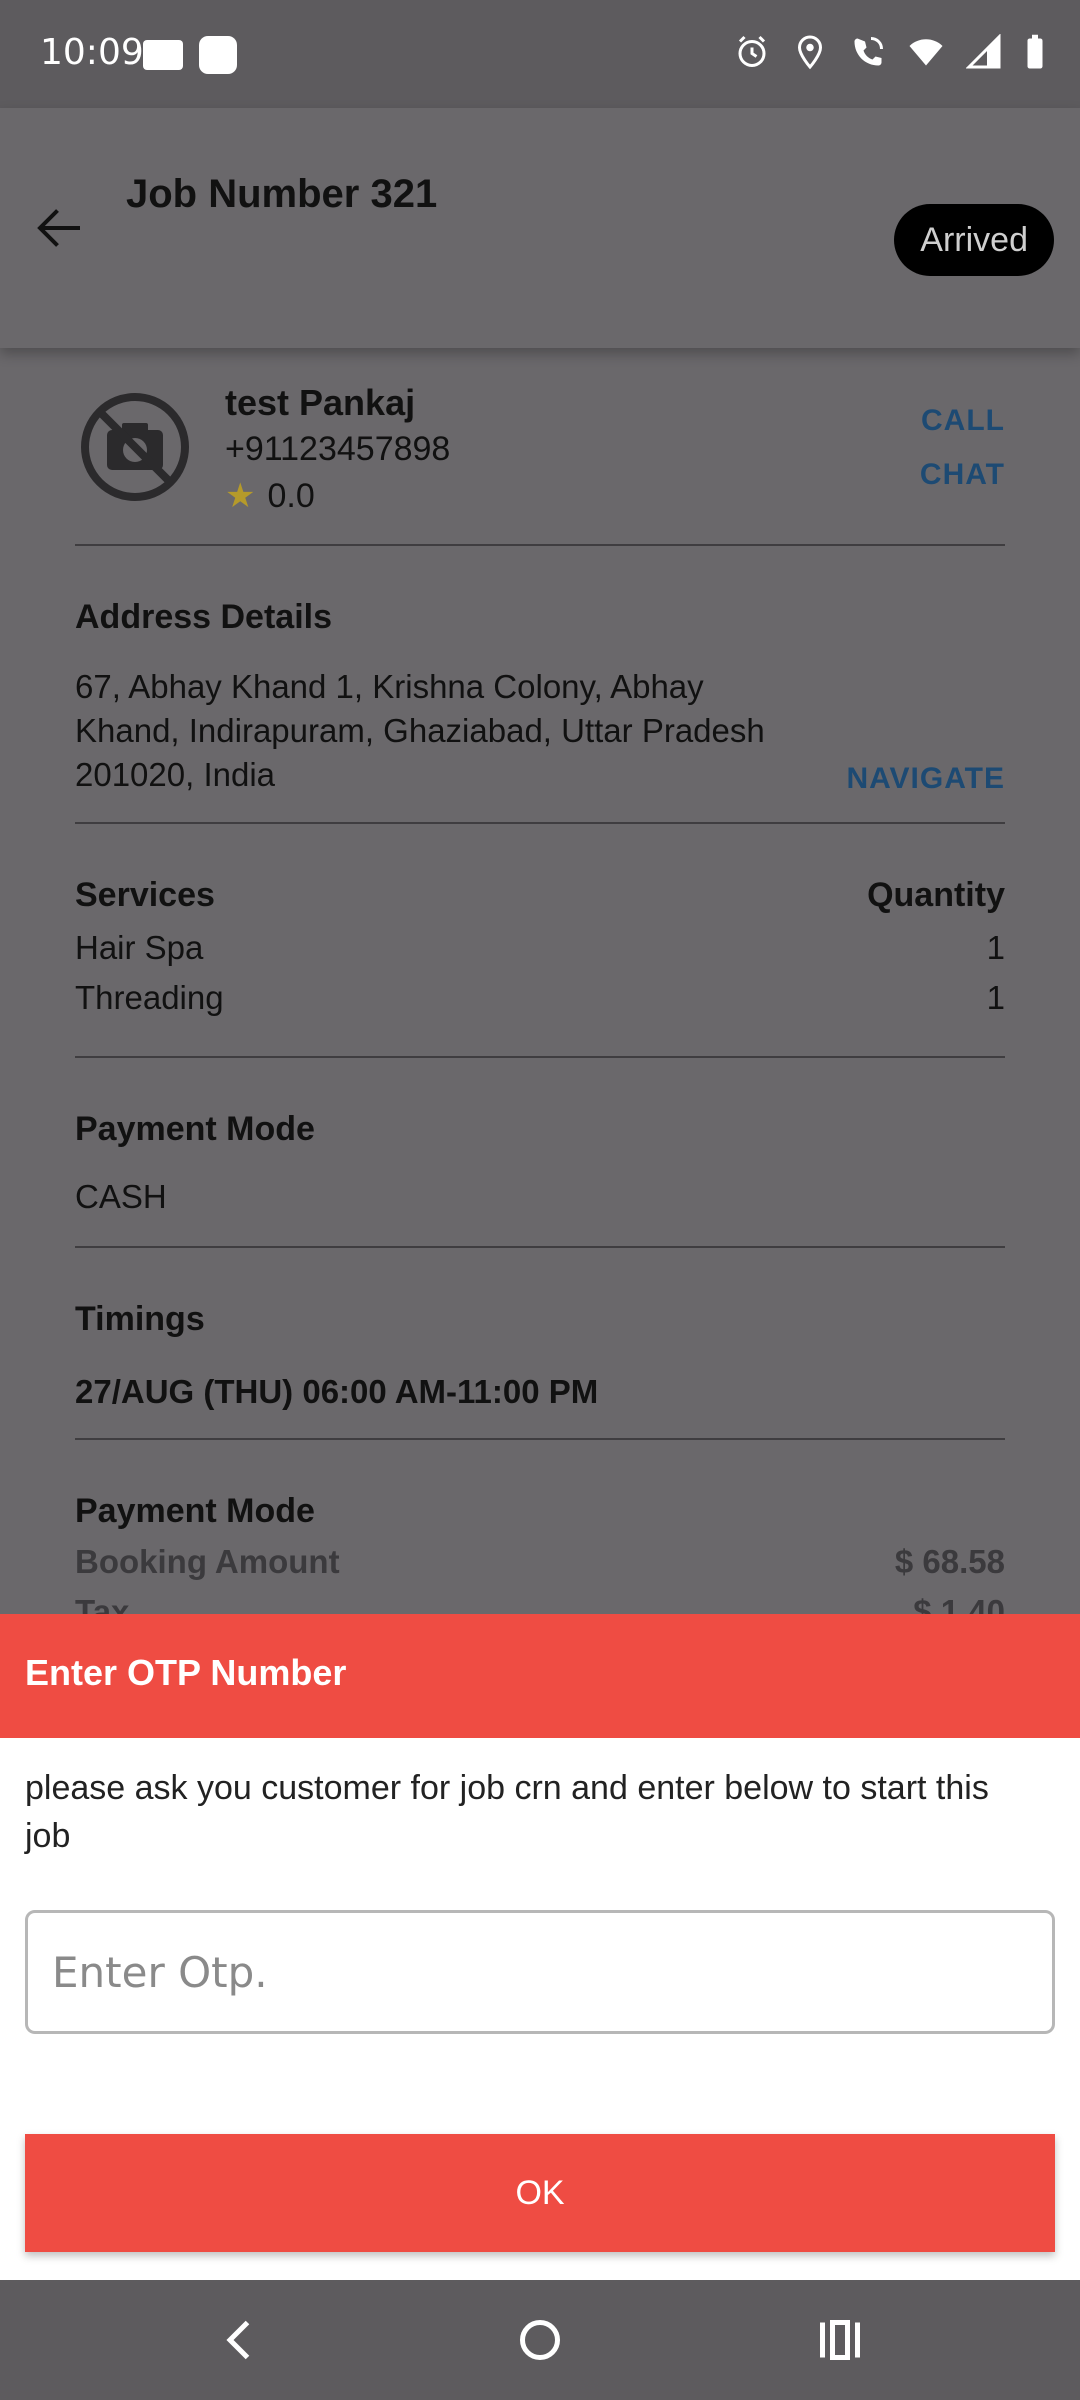  What do you see at coordinates (810, 52) in the screenshot?
I see `location-icon` at bounding box center [810, 52].